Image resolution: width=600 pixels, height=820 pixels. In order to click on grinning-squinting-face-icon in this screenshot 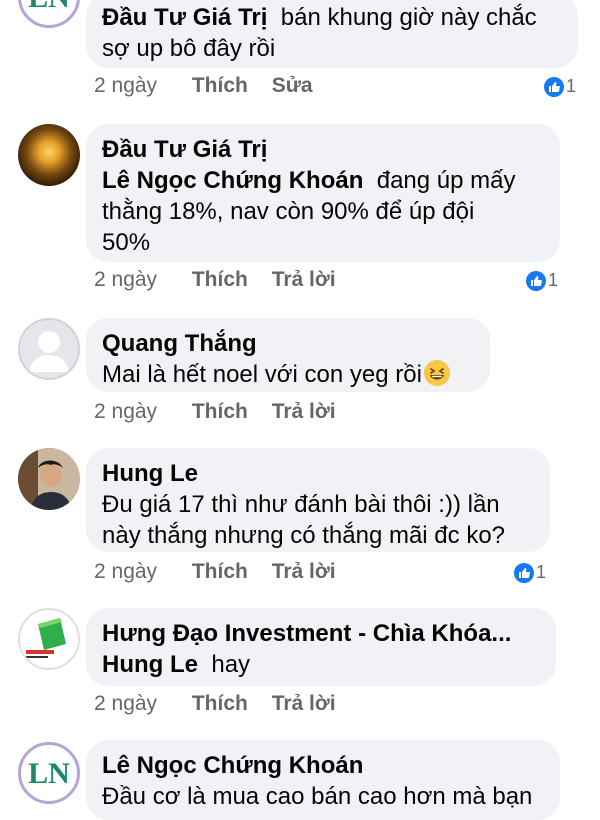, I will do `click(436, 373)`.